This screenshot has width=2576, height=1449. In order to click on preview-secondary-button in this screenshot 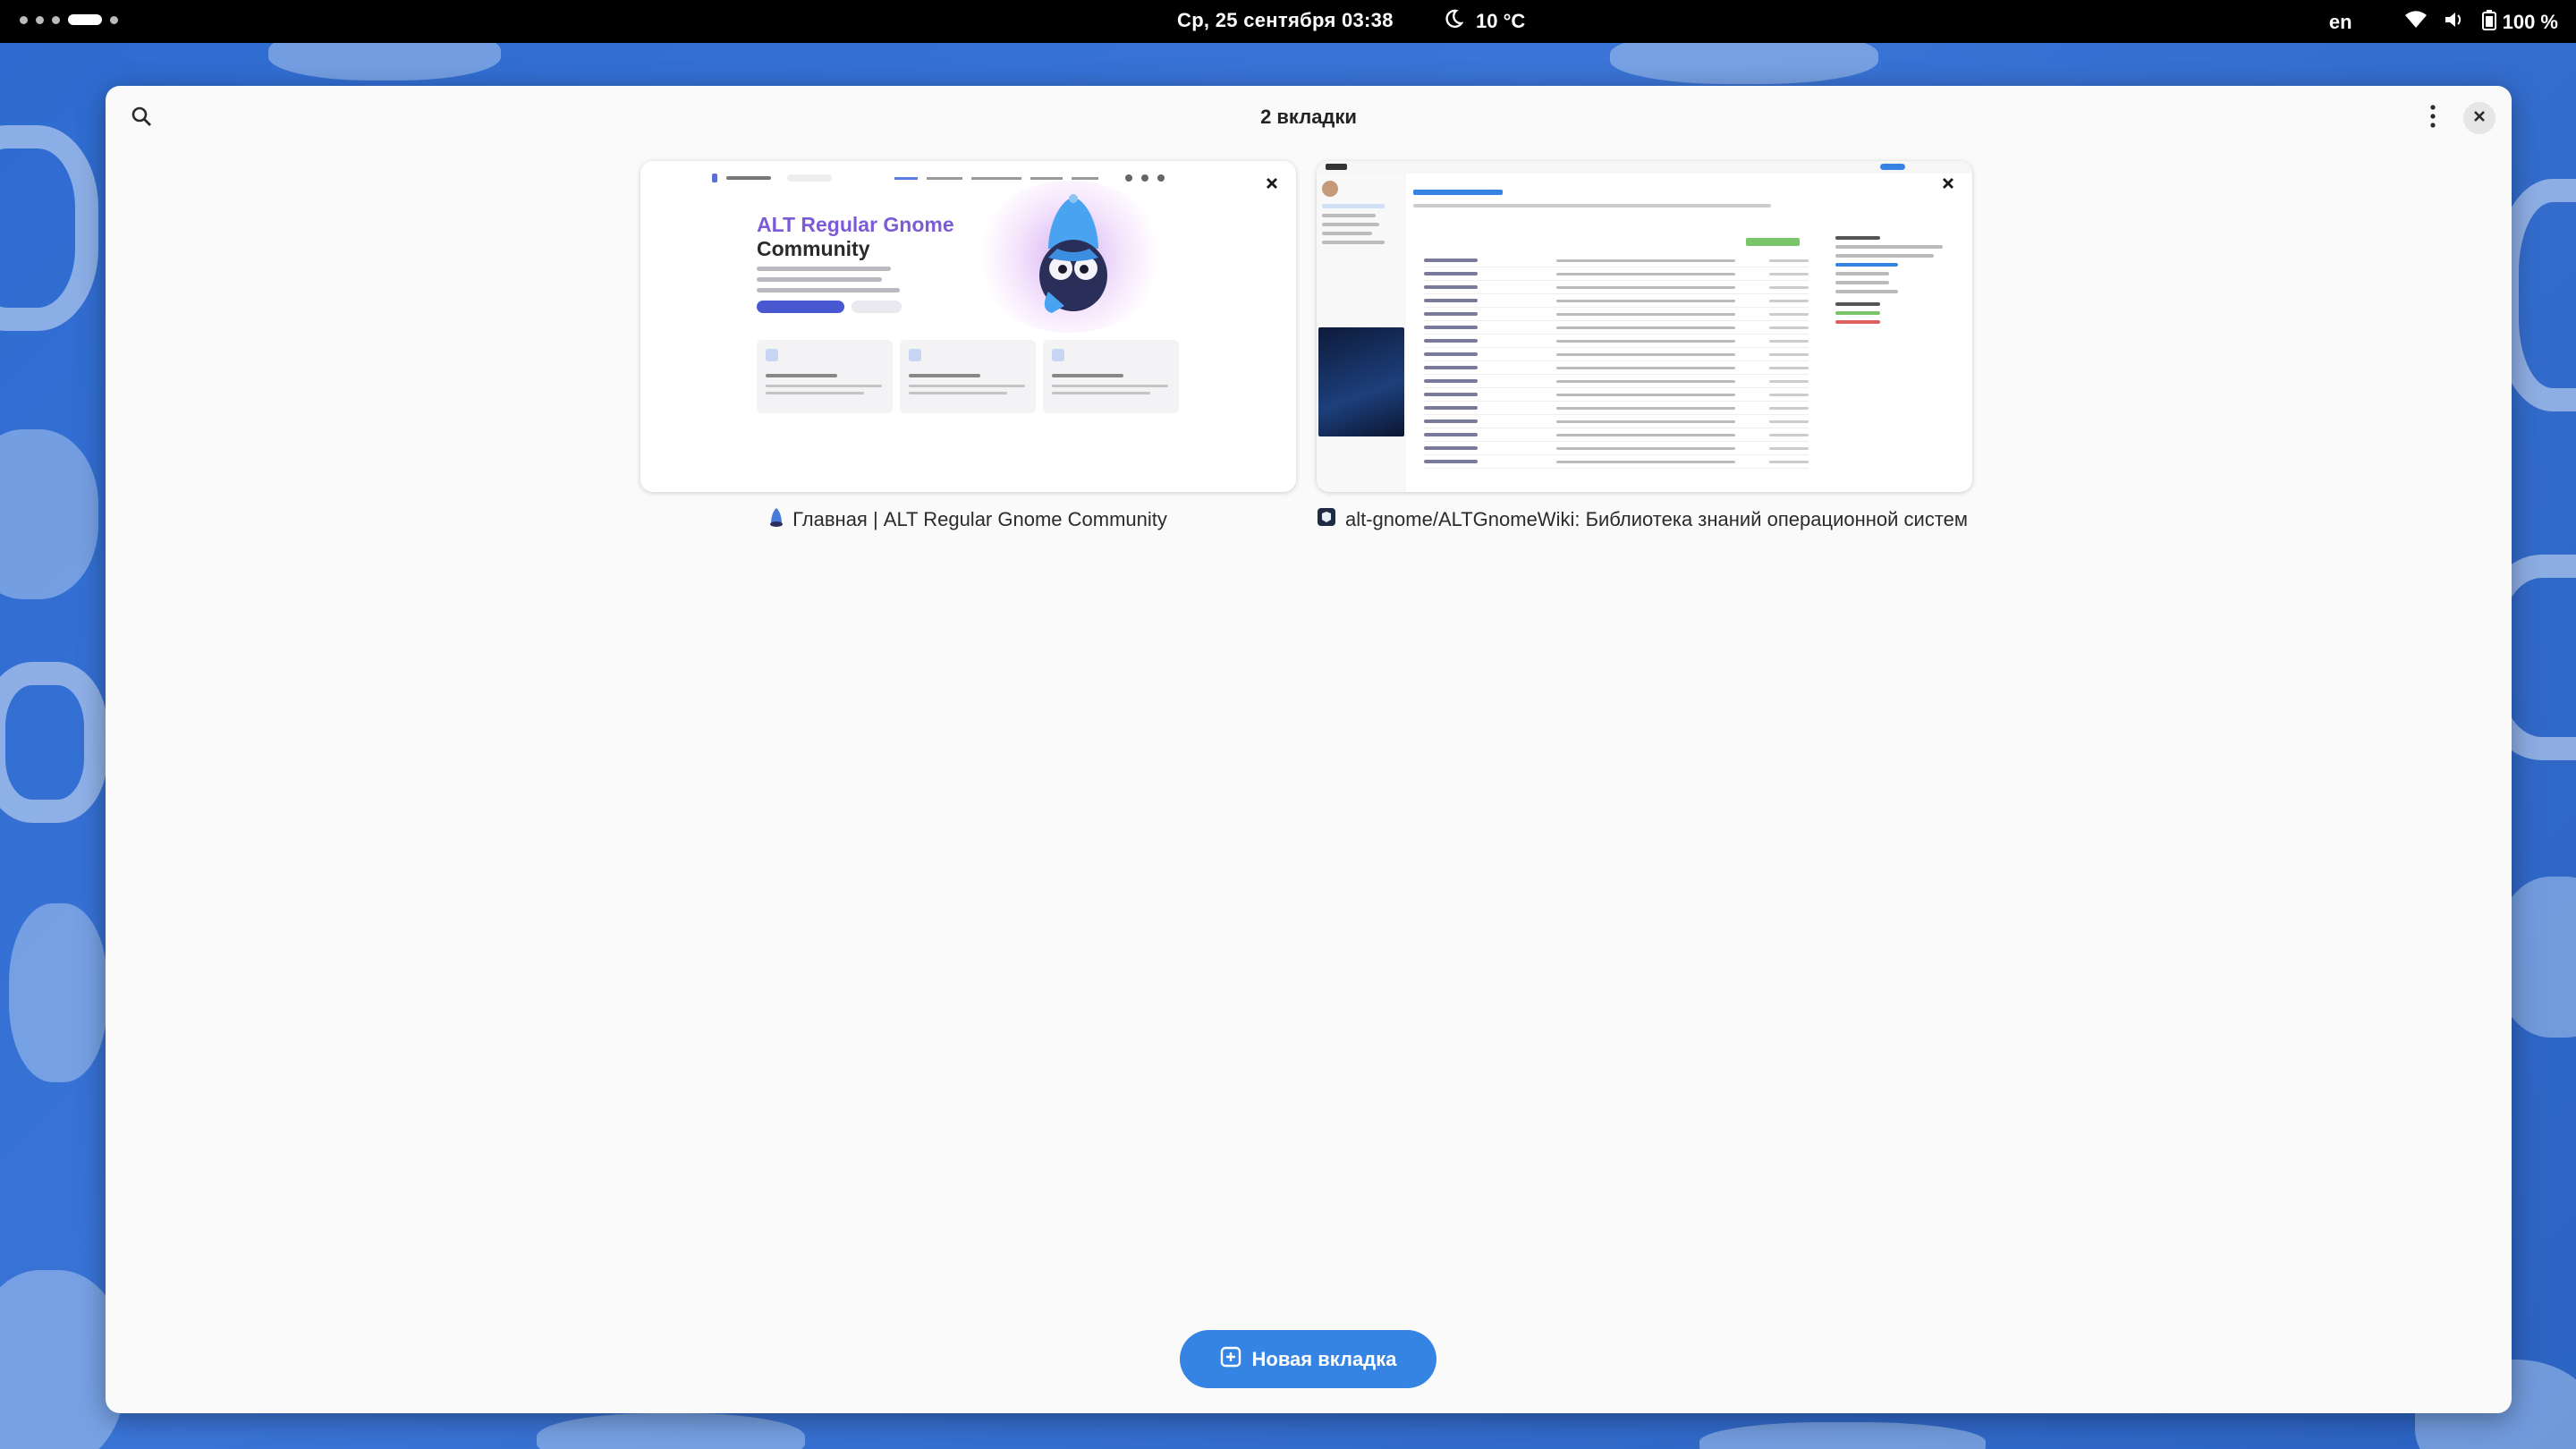, I will do `click(877, 307)`.